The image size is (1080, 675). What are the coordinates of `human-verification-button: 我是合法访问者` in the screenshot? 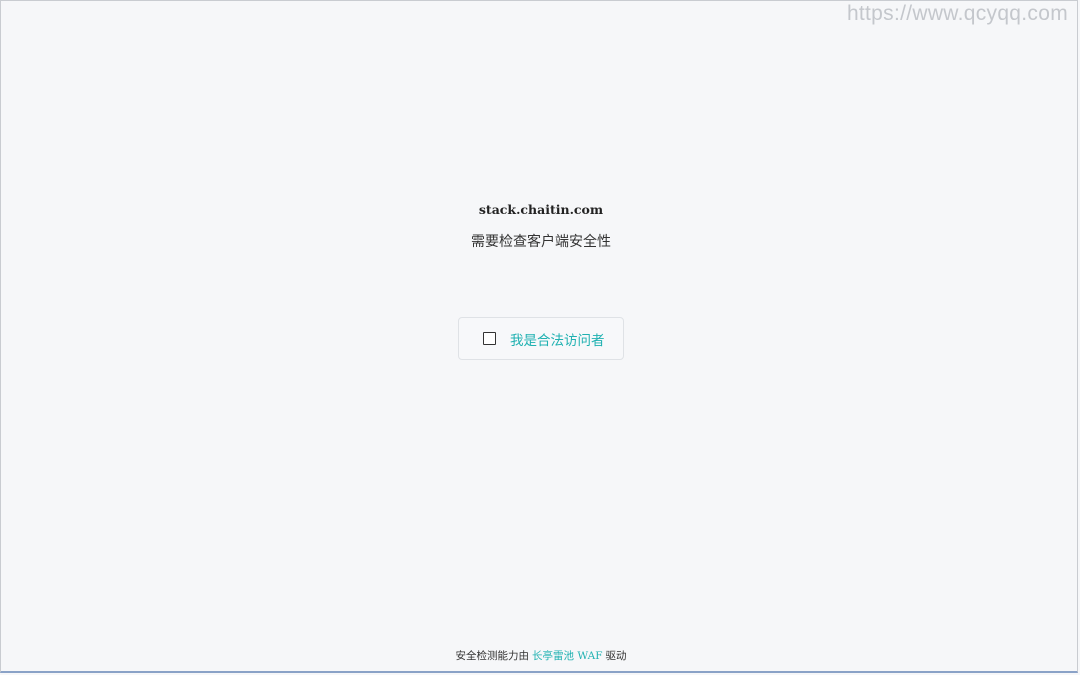 It's located at (541, 338).